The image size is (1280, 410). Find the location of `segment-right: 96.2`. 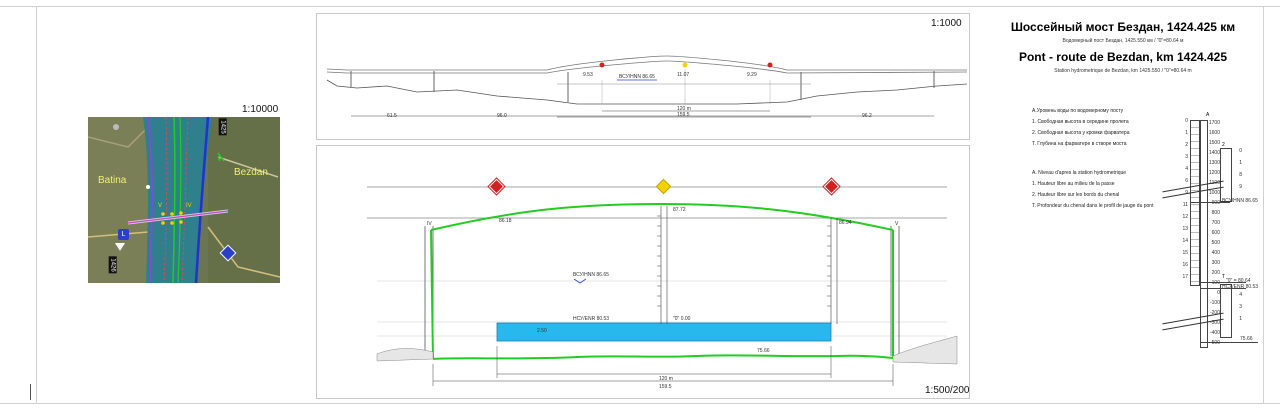

segment-right: 96.2 is located at coordinates (867, 116).